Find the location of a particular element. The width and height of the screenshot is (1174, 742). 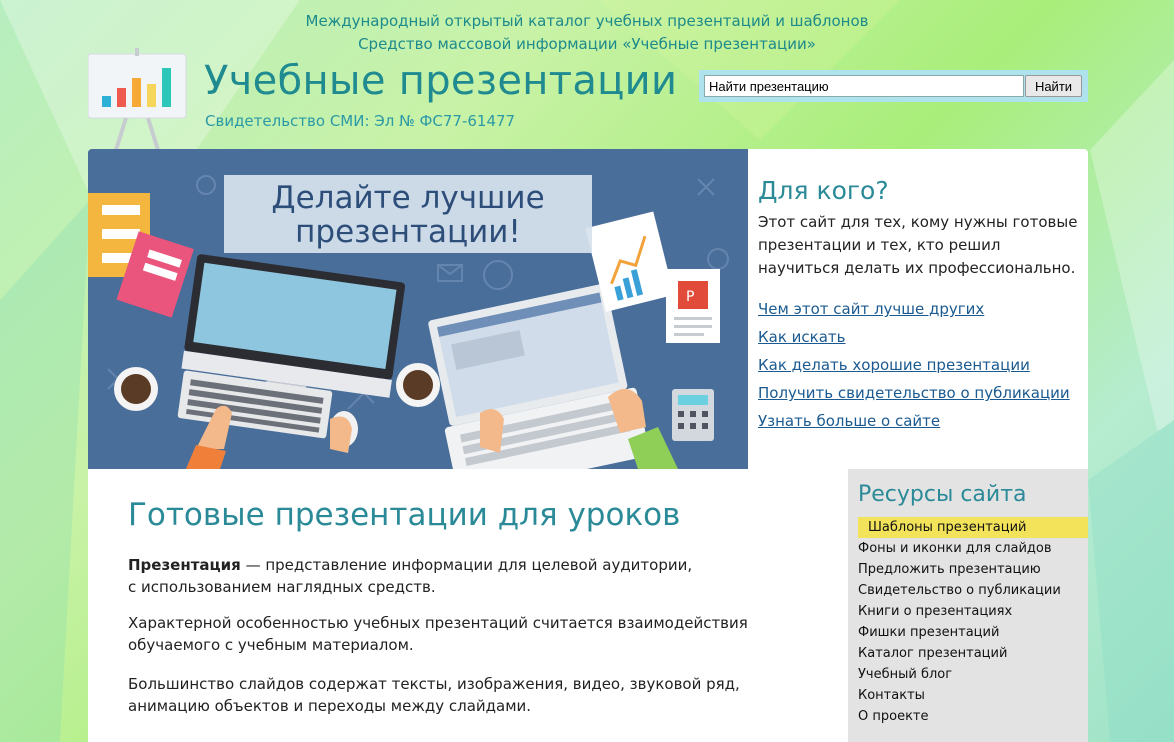

page-title: Готовые презентации для уроков is located at coordinates (404, 515).